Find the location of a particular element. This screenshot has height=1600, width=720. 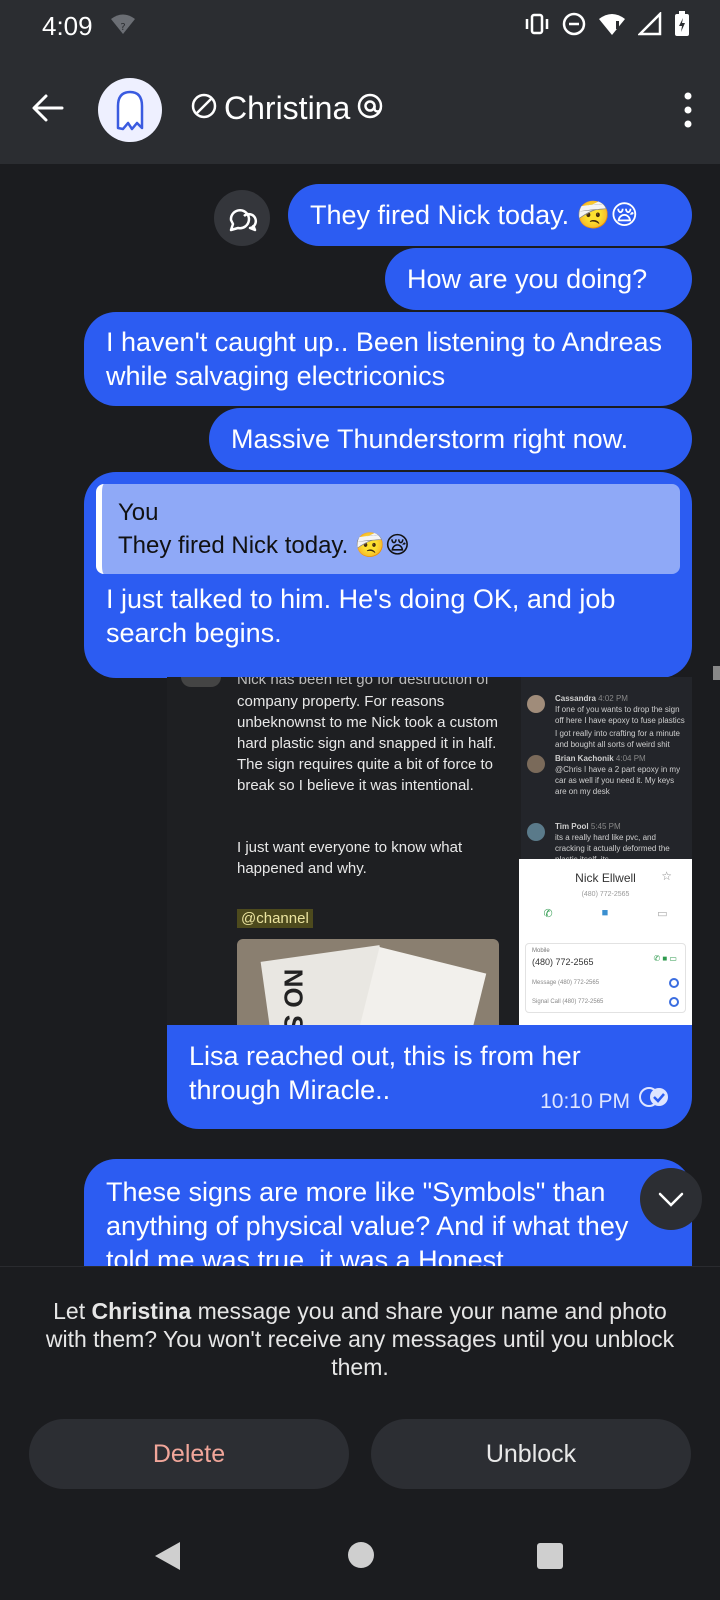

contact-title: Christina is located at coordinates (287, 108).